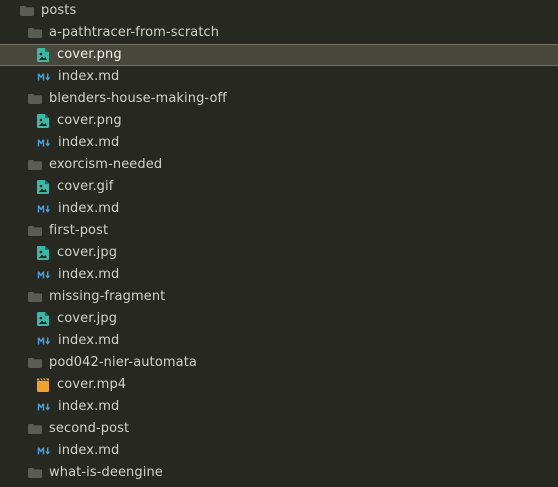  What do you see at coordinates (279, 187) in the screenshot?
I see `tree-file-row: cover.gif` at bounding box center [279, 187].